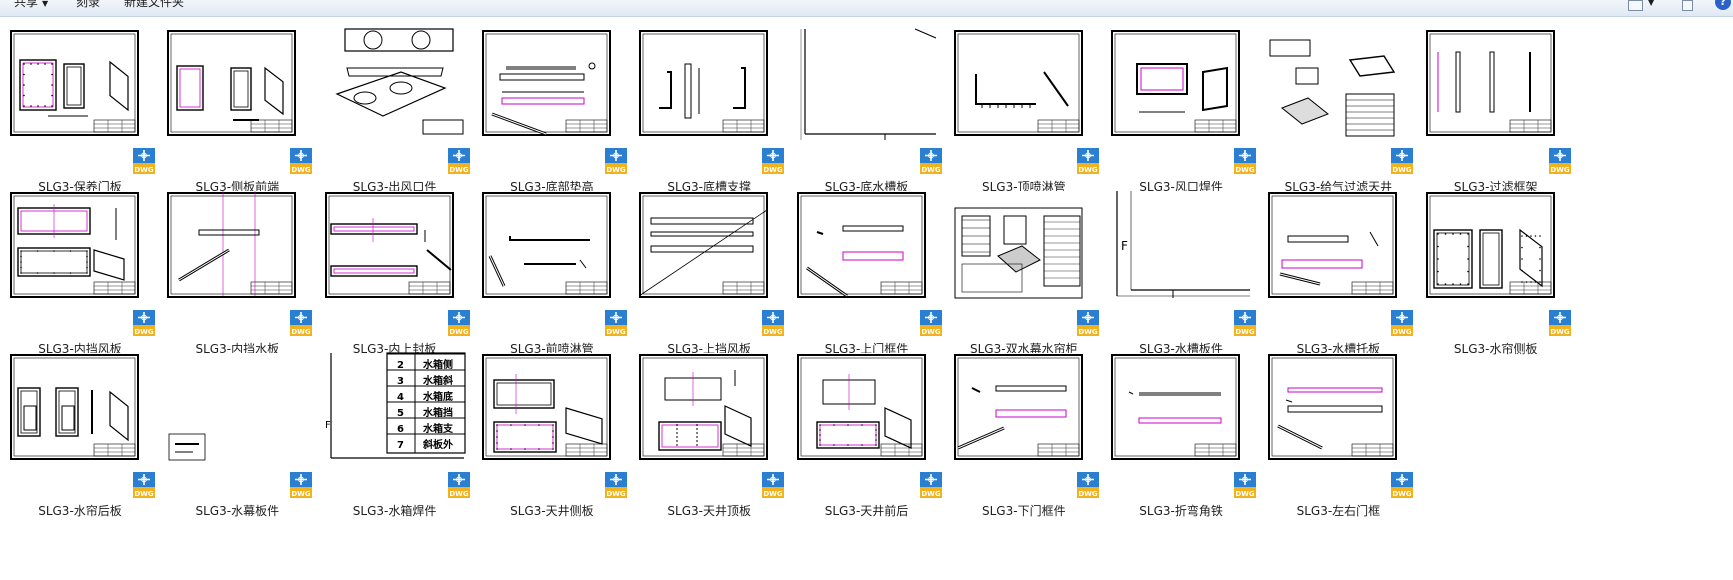 This screenshot has width=1733, height=580. I want to click on file-item: DWG SLG3-左右门框, so click(1336, 440).